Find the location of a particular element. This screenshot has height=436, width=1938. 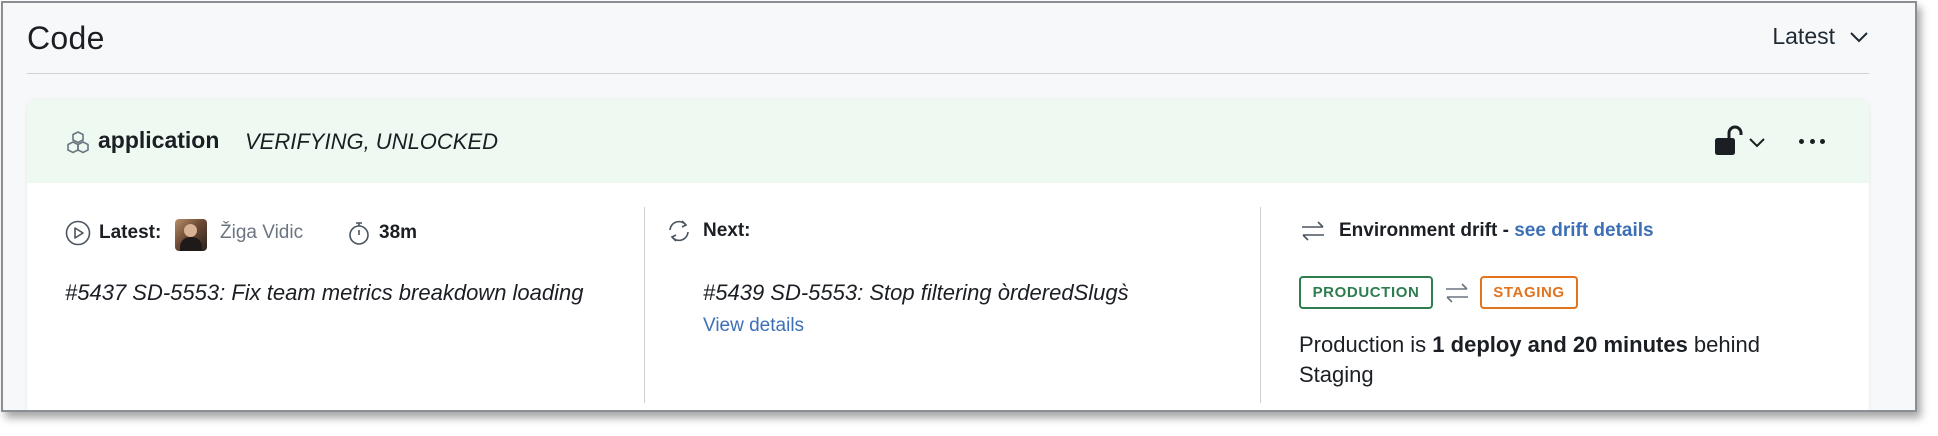

play-circle-icon is located at coordinates (78, 233).